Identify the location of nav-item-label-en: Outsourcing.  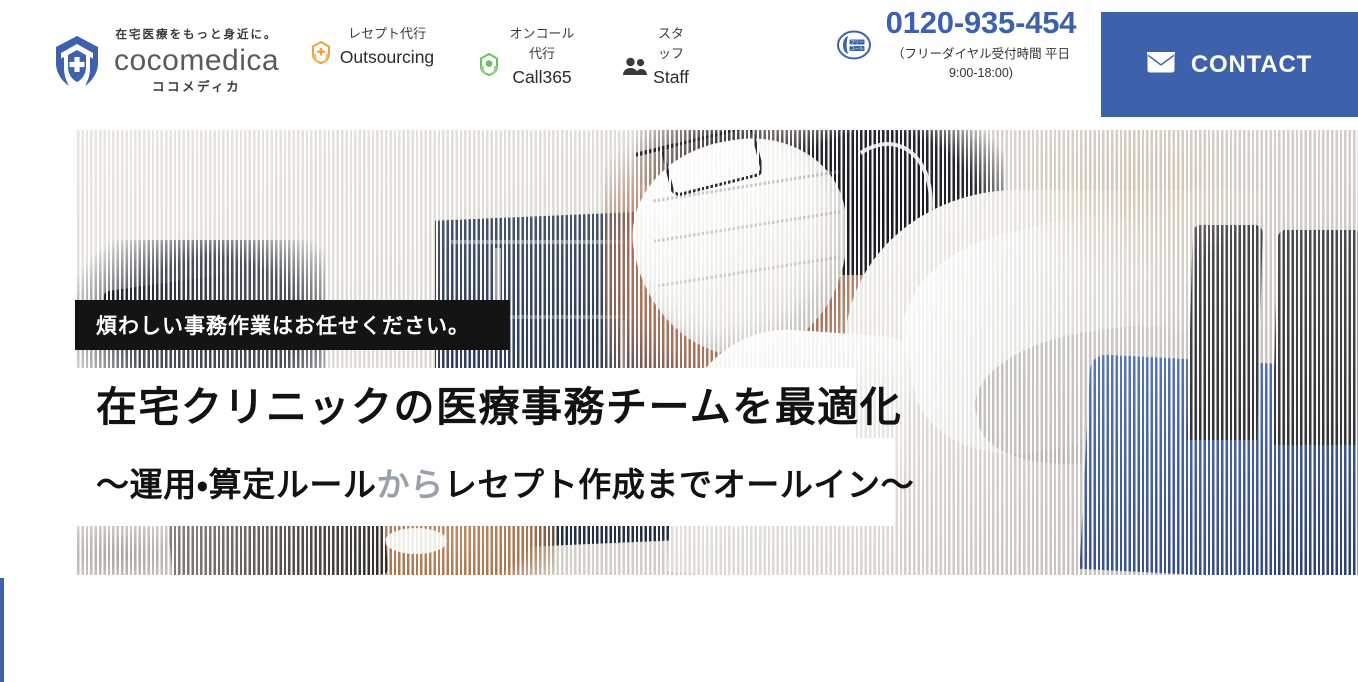
(387, 57).